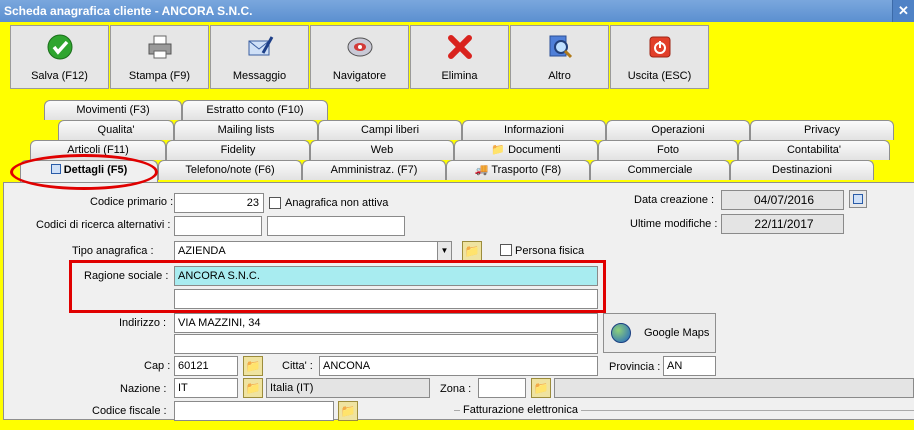 The image size is (914, 430). I want to click on tab-foto: Foto, so click(668, 150).